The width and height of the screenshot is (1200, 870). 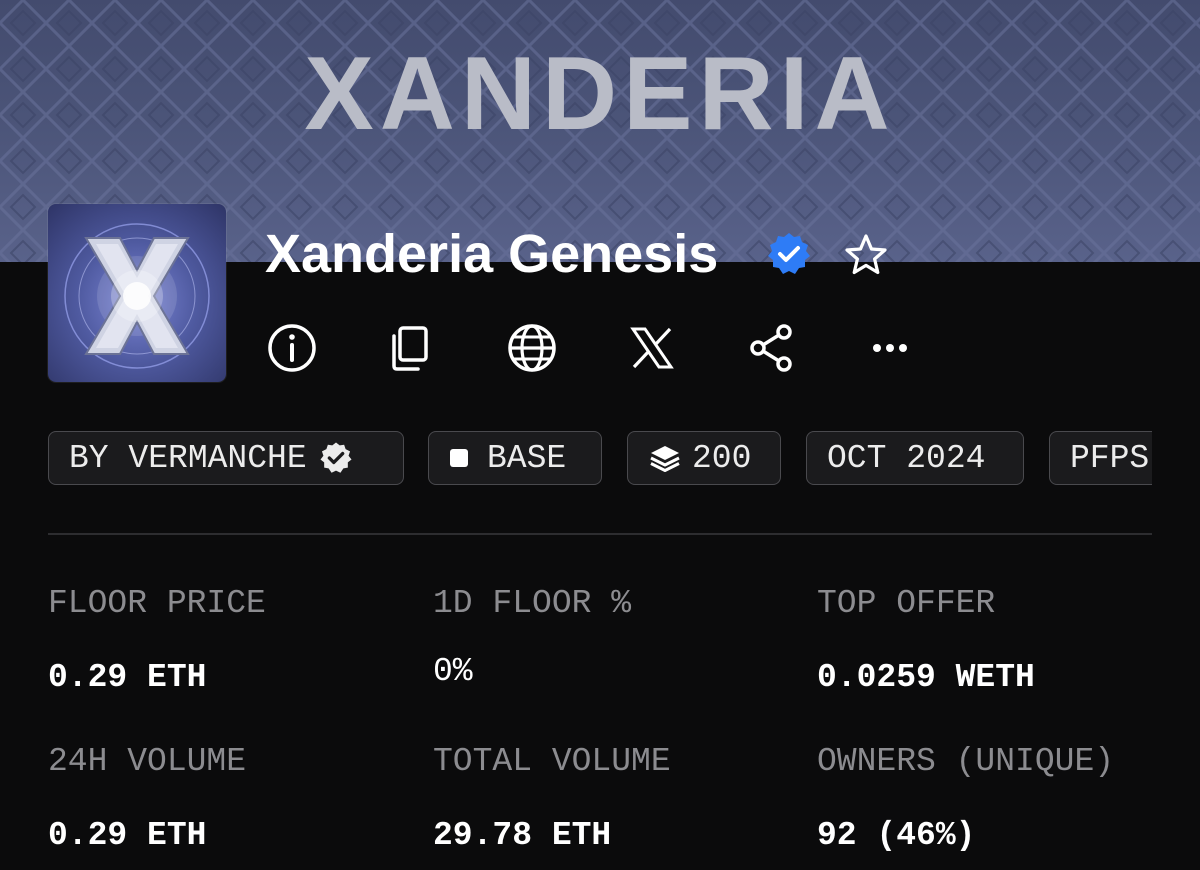 What do you see at coordinates (896, 835) in the screenshot?
I see `owners-value: 92 (46%)` at bounding box center [896, 835].